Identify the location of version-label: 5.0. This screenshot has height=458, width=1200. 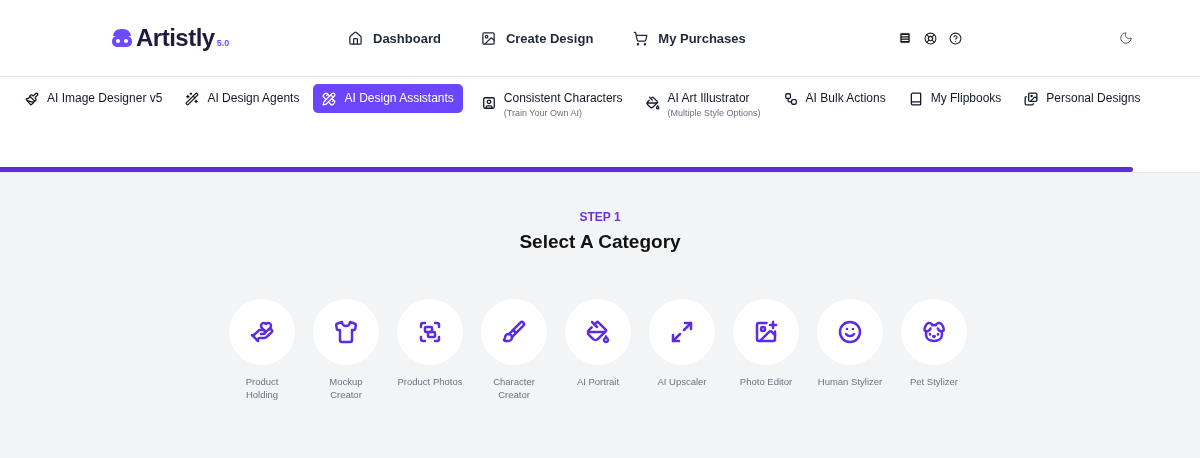
(223, 43).